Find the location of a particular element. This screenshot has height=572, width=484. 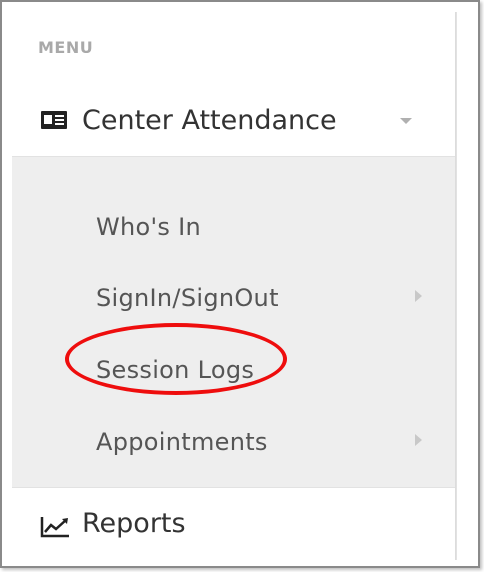

sidebar-section-label: Center Attendance is located at coordinates (209, 120).